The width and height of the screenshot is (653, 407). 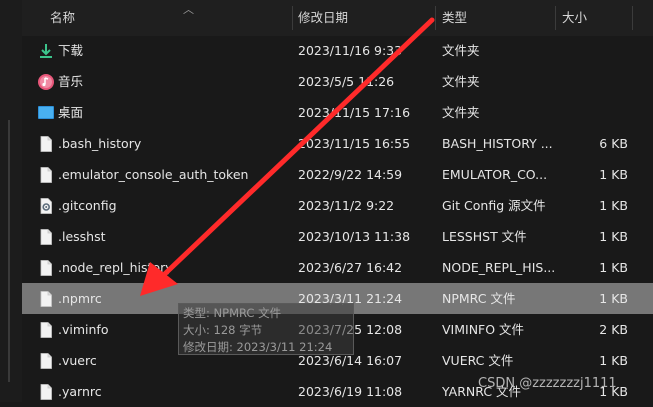 What do you see at coordinates (547, 383) in the screenshot?
I see `watermark: CSDN @zzzzzzzj1111` at bounding box center [547, 383].